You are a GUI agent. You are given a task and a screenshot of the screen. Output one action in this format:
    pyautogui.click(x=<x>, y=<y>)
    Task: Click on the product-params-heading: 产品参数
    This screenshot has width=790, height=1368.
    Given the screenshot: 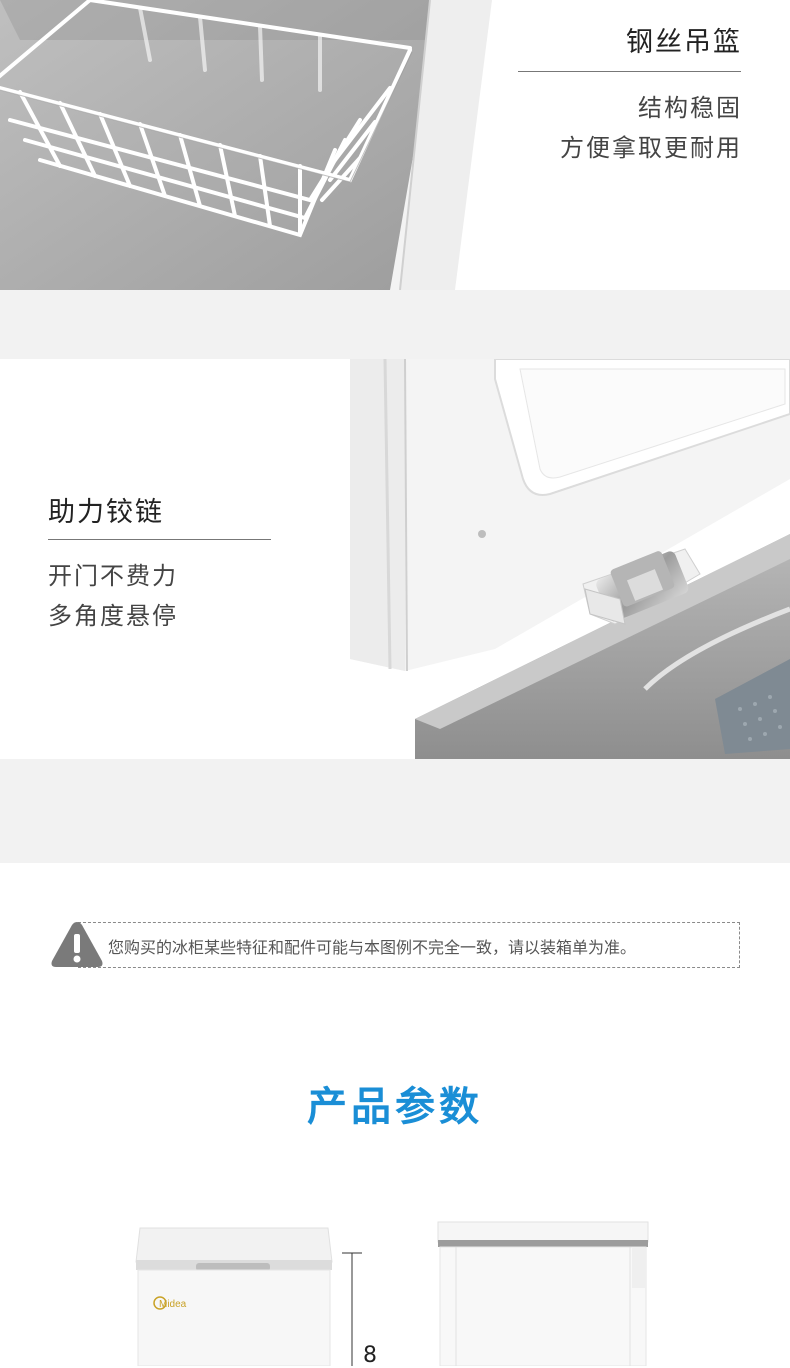 What is the action you would take?
    pyautogui.click(x=395, y=1107)
    